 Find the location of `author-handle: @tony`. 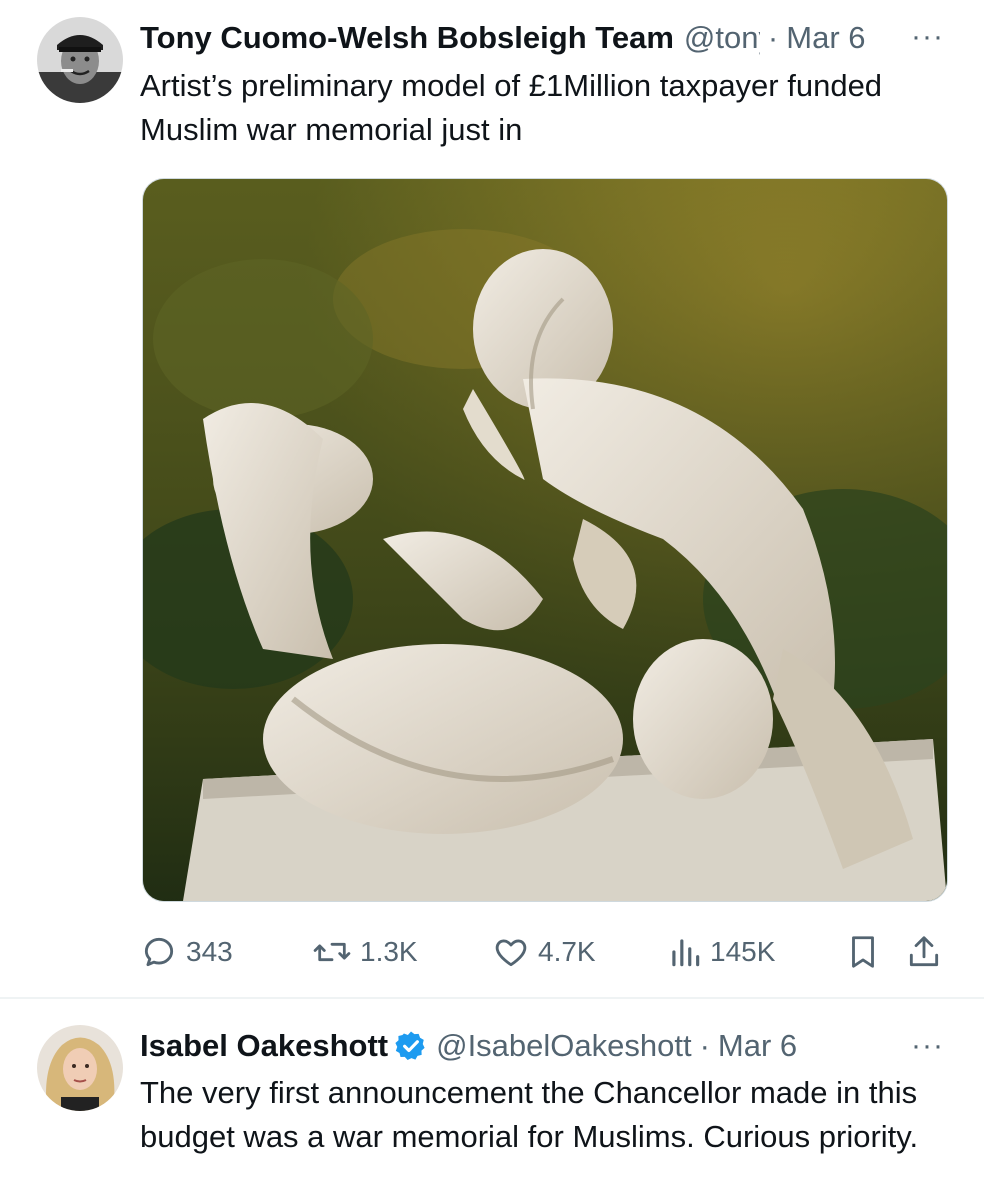

author-handle: @tony is located at coordinates (722, 37).